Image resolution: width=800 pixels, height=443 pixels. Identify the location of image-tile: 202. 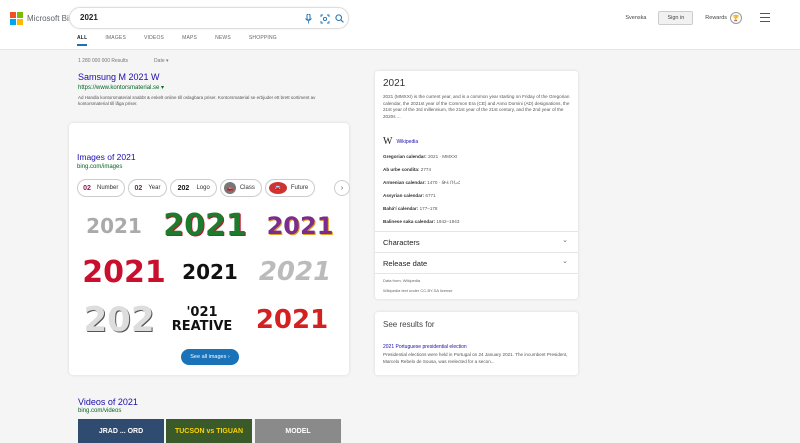
(119, 319).